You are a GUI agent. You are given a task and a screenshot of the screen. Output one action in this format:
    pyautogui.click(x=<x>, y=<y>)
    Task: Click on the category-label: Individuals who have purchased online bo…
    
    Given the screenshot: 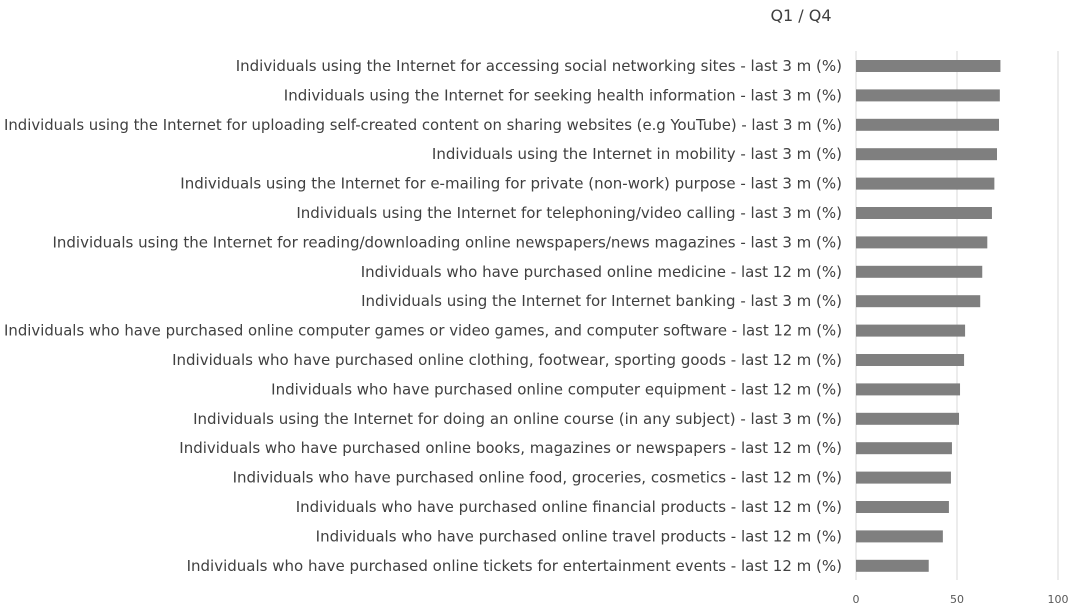 What is the action you would take?
    pyautogui.click(x=510, y=448)
    